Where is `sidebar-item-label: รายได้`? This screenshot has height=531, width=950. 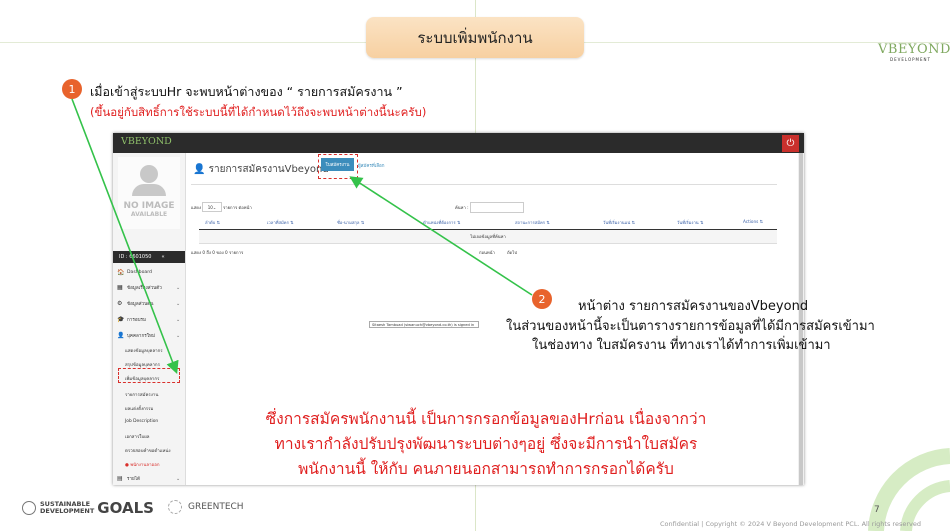
sidebar-item-label: รายได้ is located at coordinates (134, 479).